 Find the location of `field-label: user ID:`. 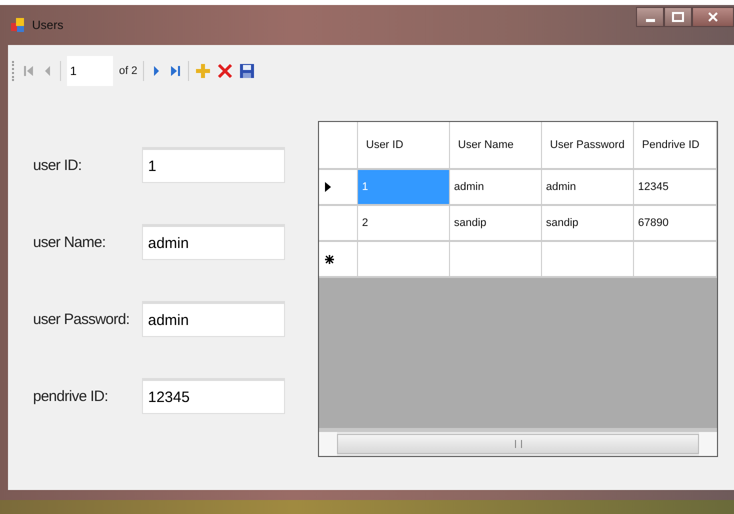

field-label: user ID: is located at coordinates (58, 165).